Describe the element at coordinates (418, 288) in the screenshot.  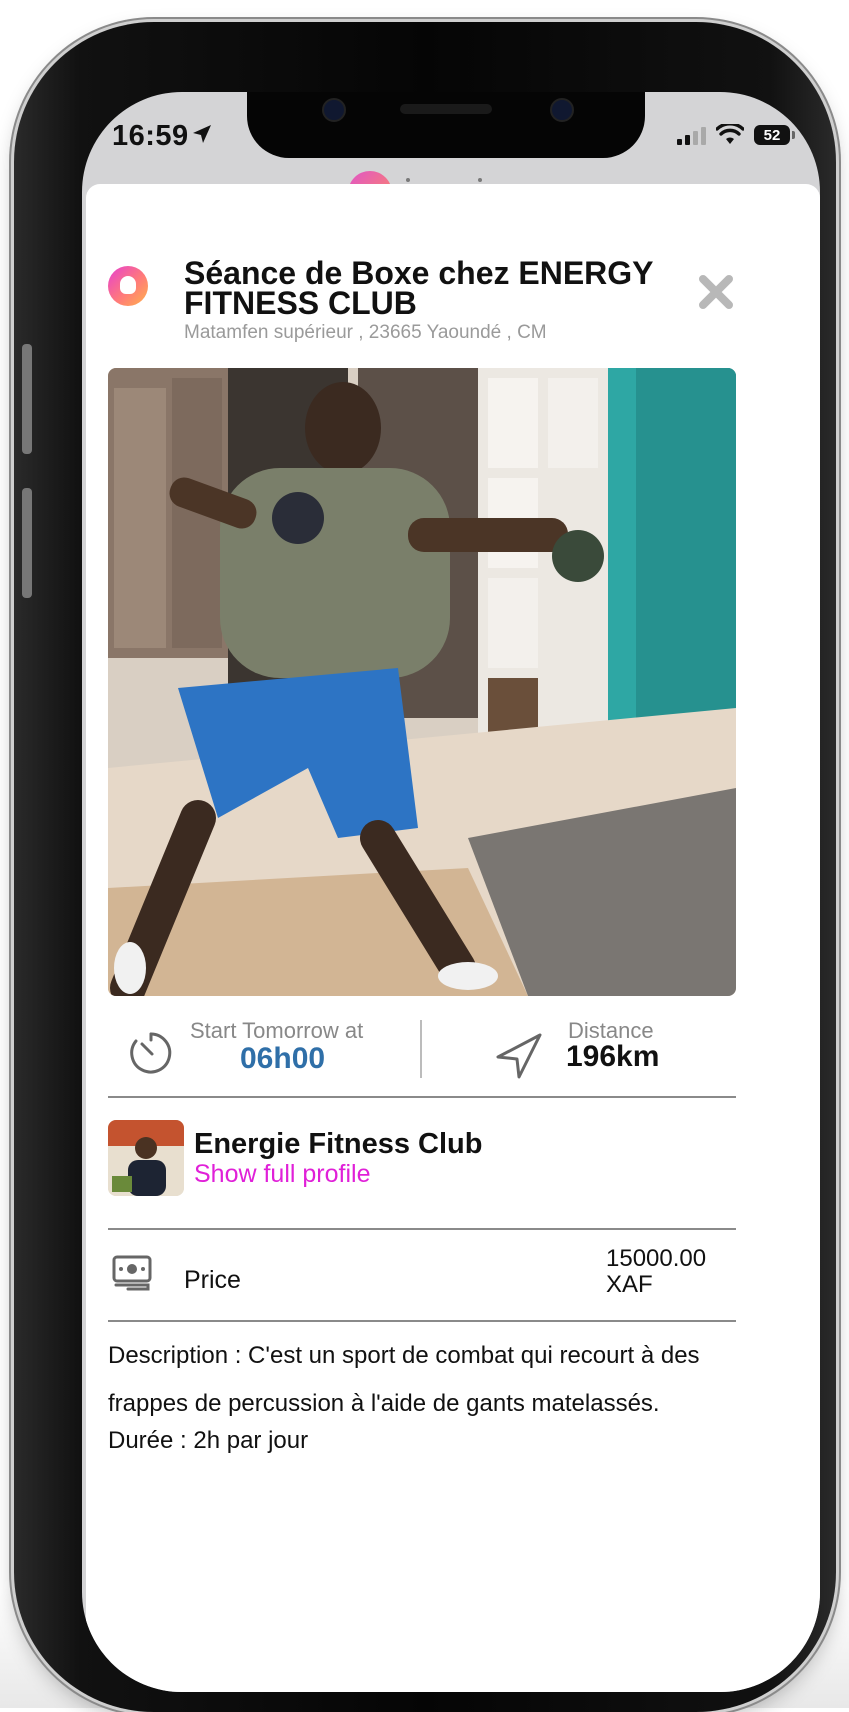
I see `event-title: Séance de Boxe chez ENERGY FITNESS CLUB` at that location.